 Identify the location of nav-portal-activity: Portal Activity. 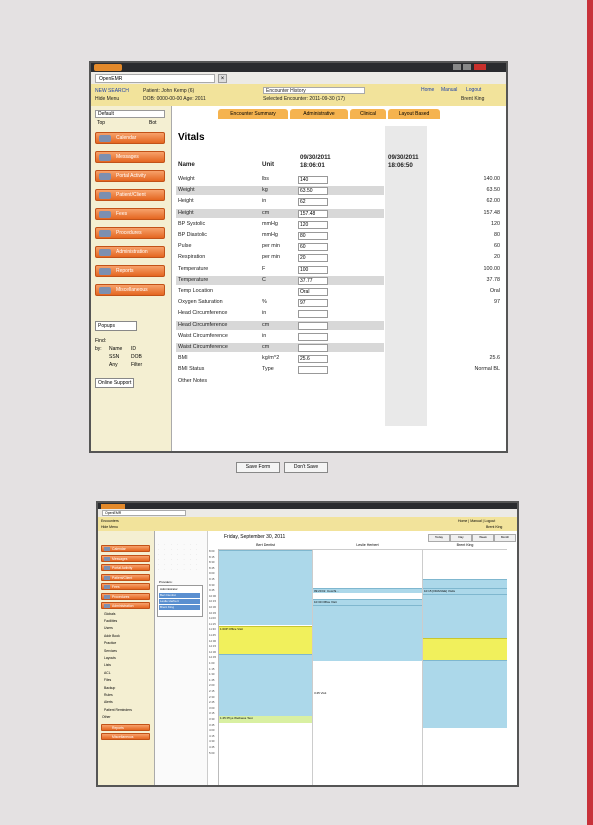
(130, 176).